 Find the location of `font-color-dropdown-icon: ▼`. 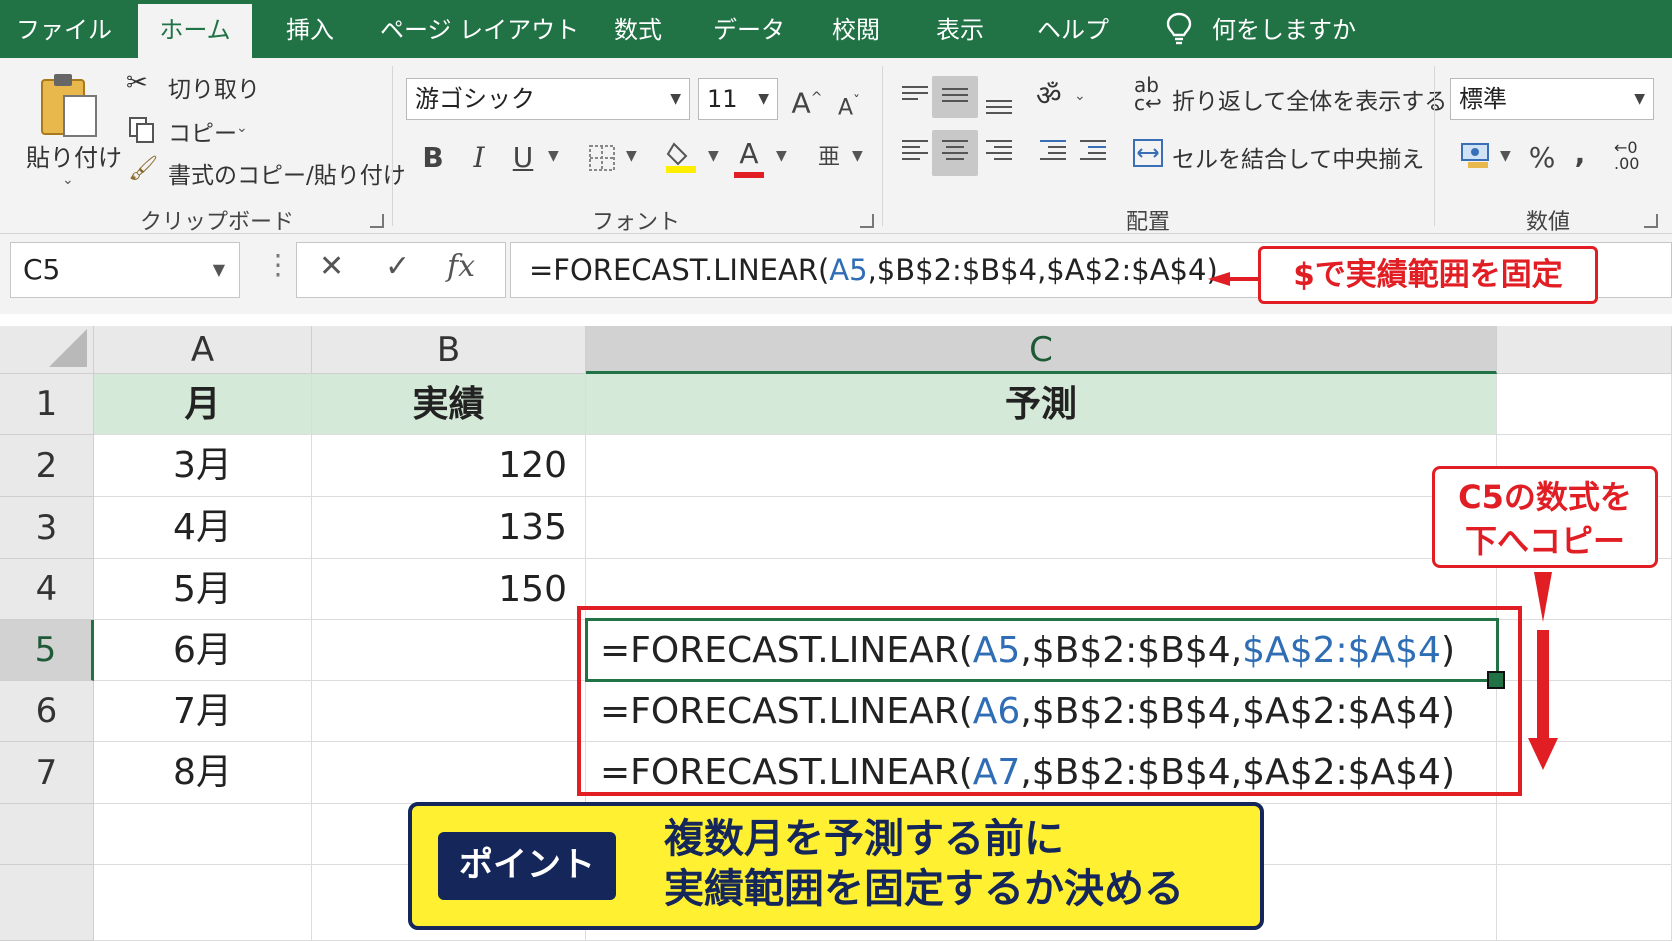

font-color-dropdown-icon: ▼ is located at coordinates (781, 156).